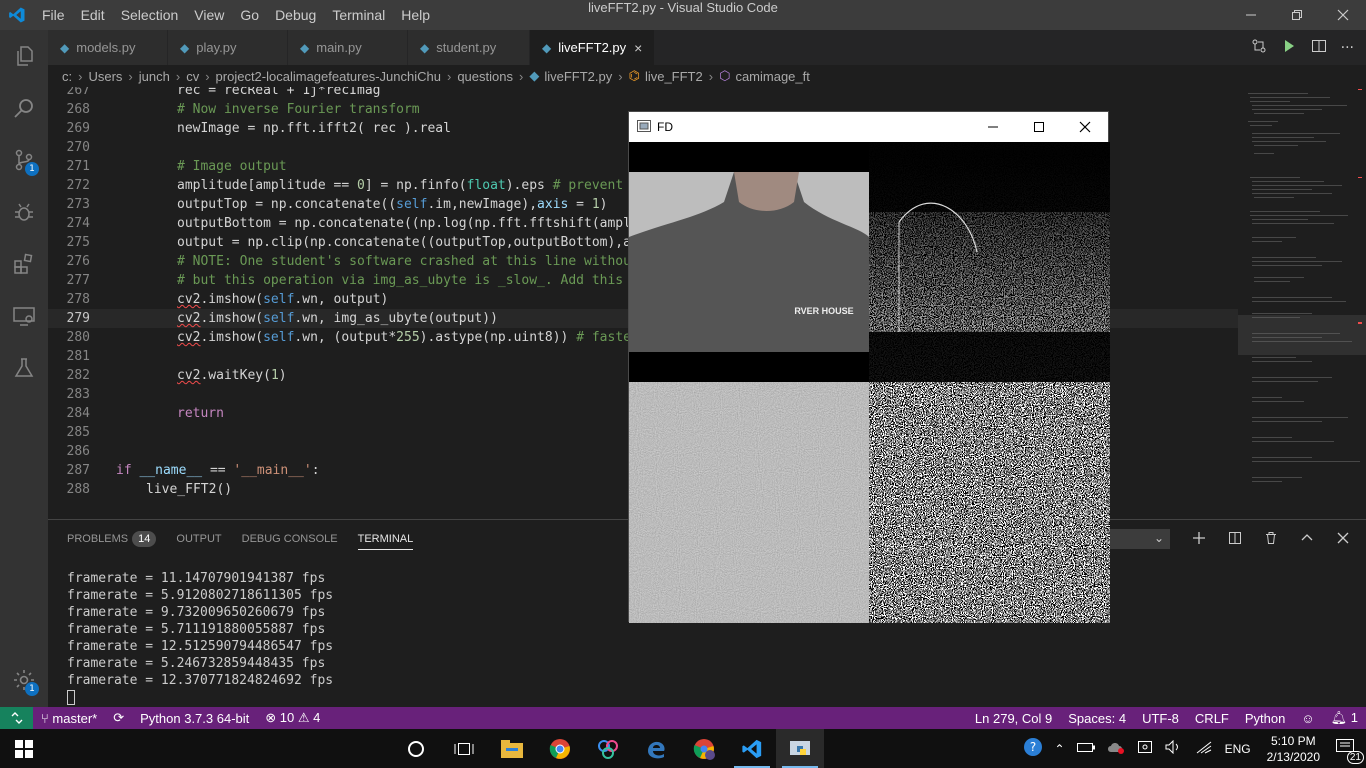 This screenshot has height=768, width=1366. Describe the element at coordinates (328, 76) in the screenshot. I see `crumb-project: project2-localimagefeatures-JunchiChu` at that location.